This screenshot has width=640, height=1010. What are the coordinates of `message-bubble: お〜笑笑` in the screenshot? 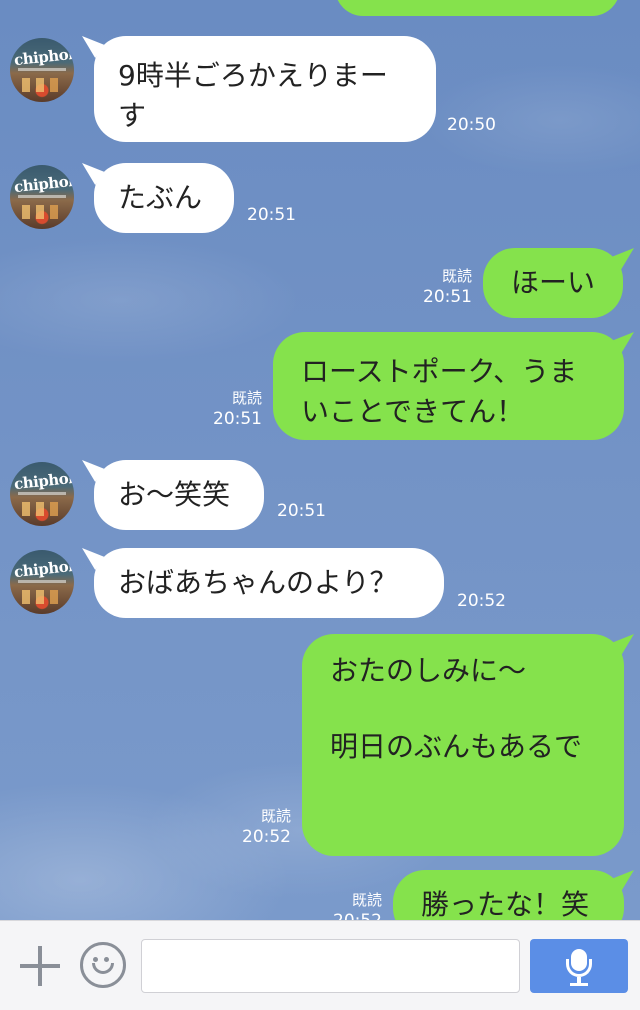 It's located at (179, 495).